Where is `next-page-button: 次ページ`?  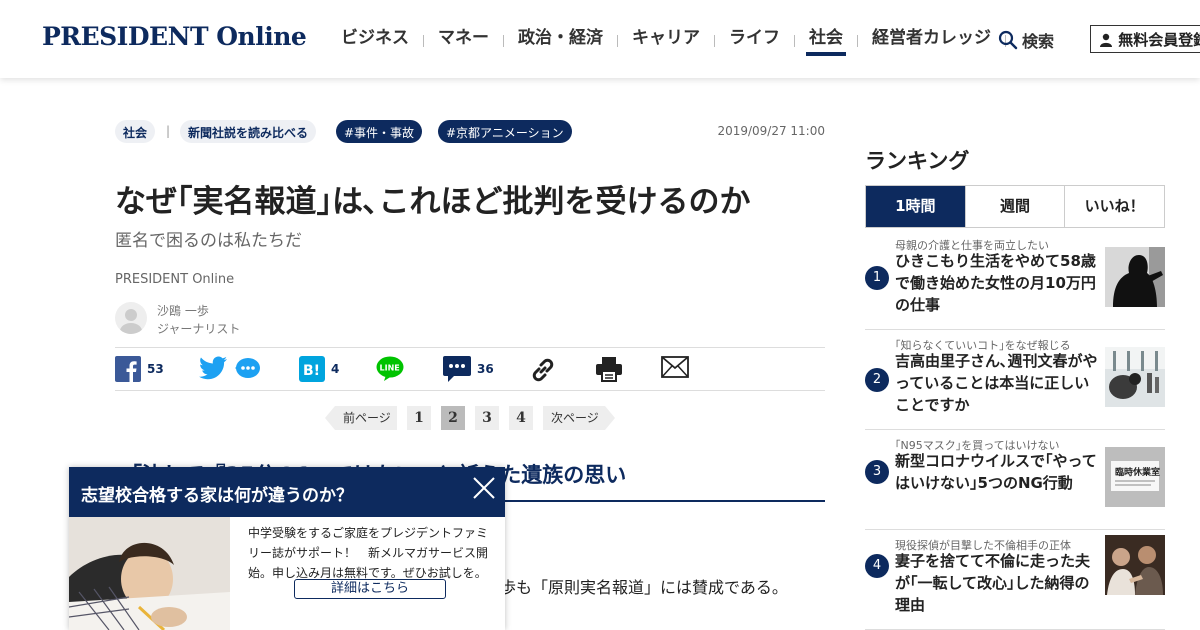 next-page-button: 次ページ is located at coordinates (579, 418).